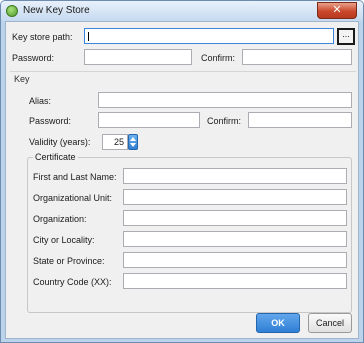 The image size is (364, 343). Describe the element at coordinates (55, 157) in the screenshot. I see `certificate-legend: Certificate` at that location.